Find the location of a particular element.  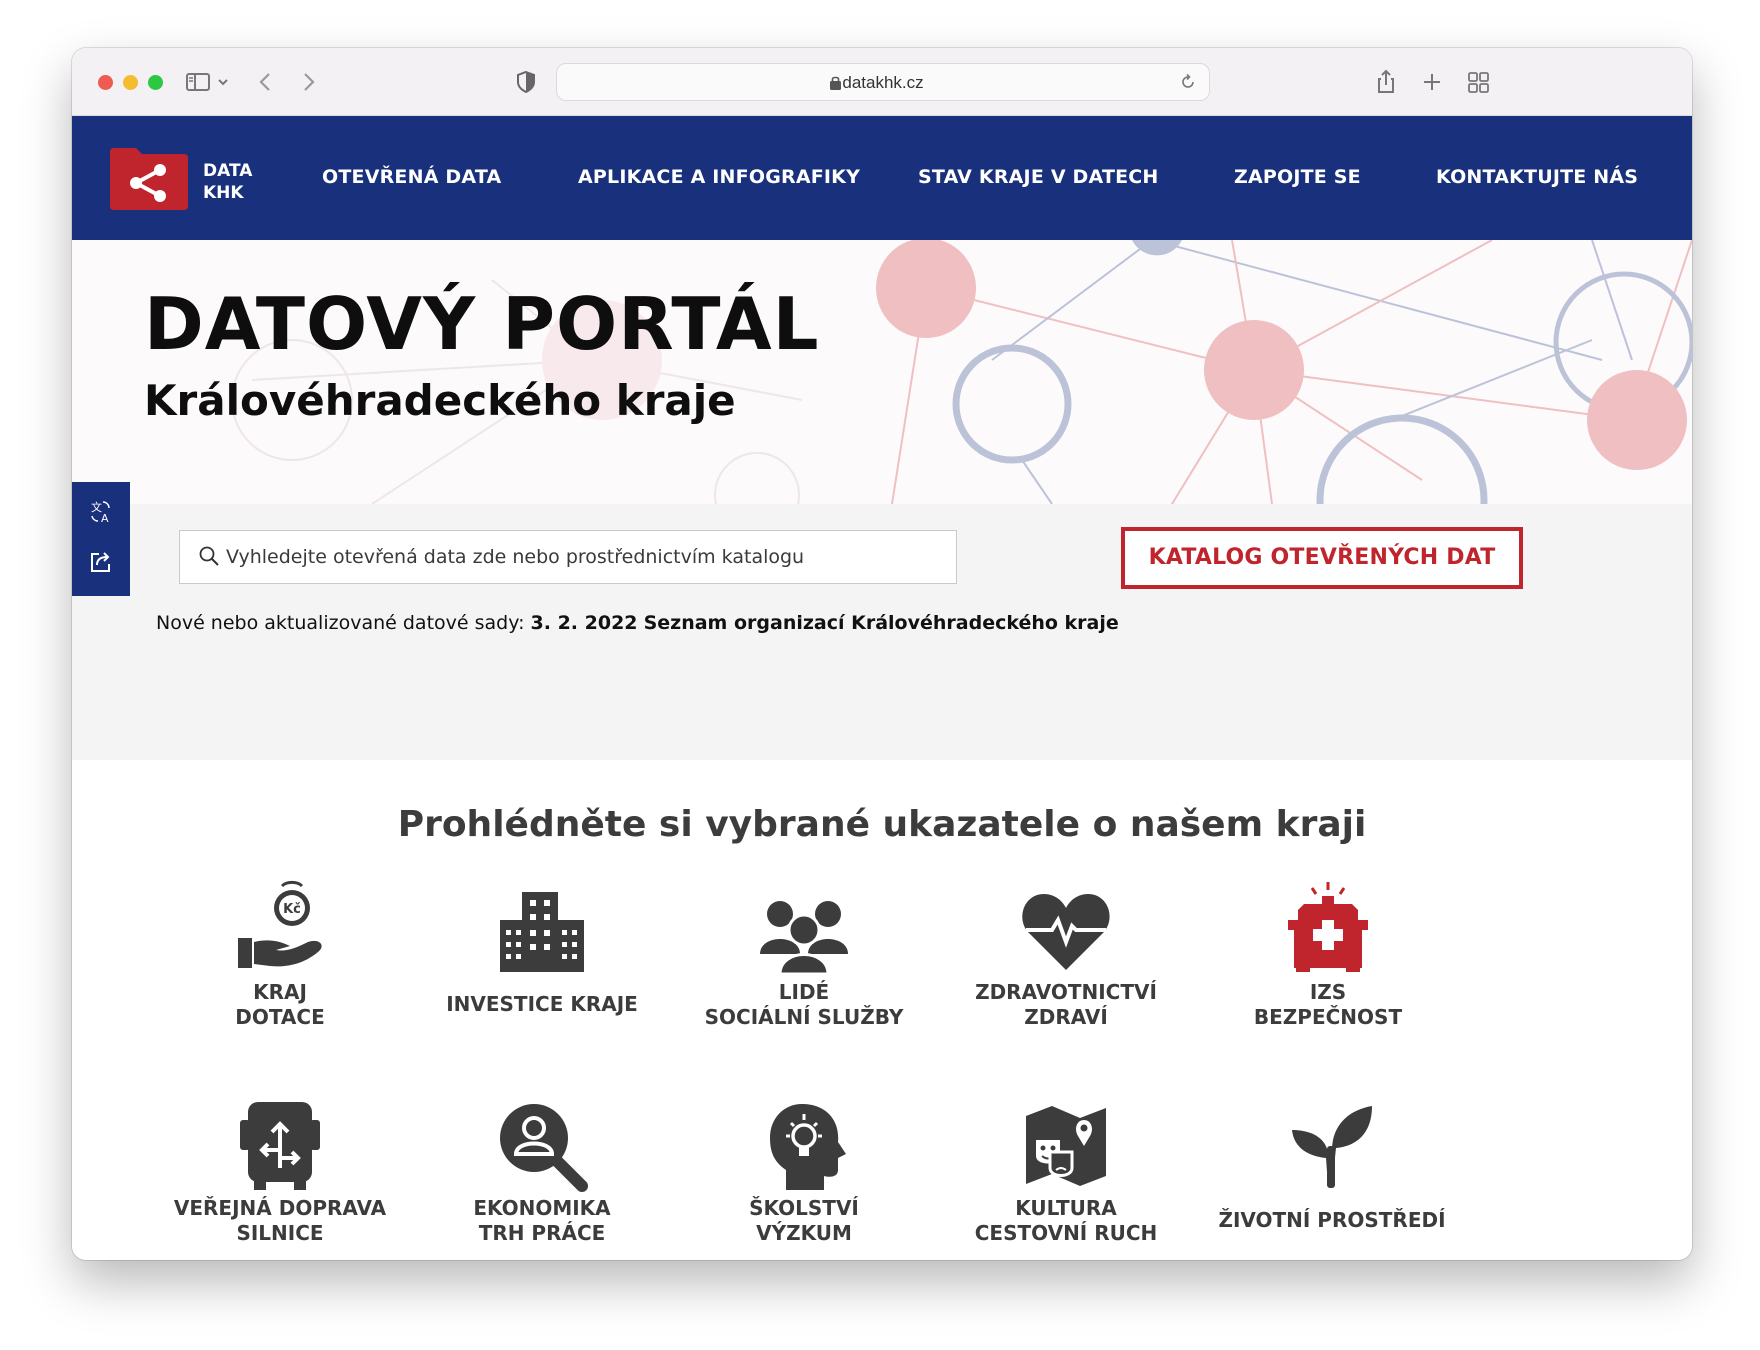

news-date: 3. 2. 2022 is located at coordinates (584, 623).